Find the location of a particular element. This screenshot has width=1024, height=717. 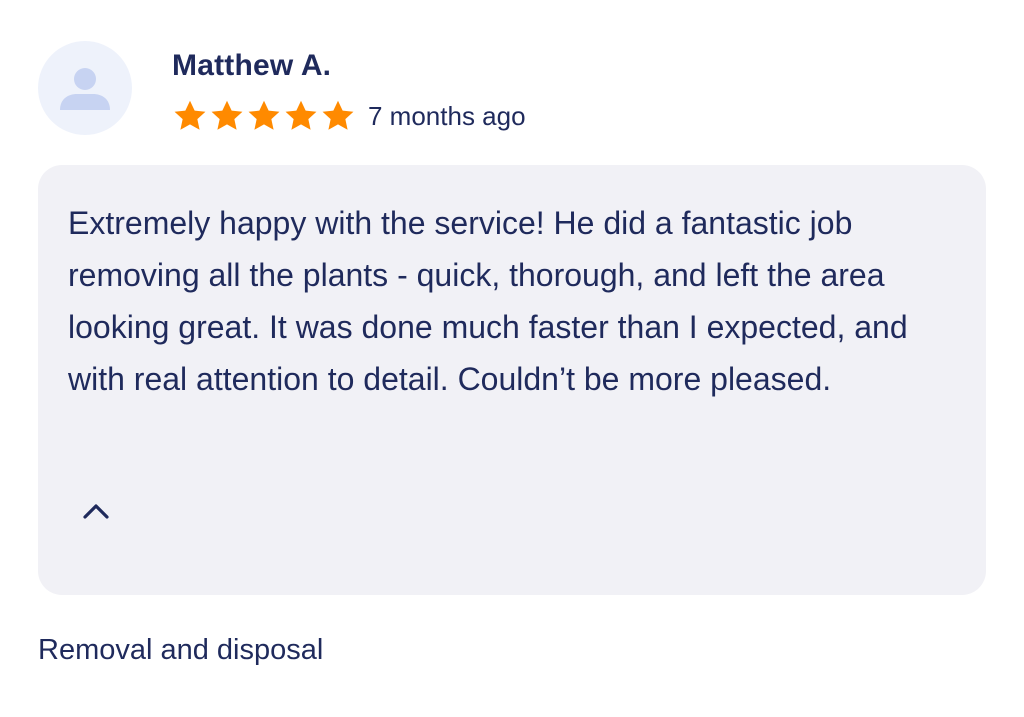

review-date: 7 months ago is located at coordinates (447, 116).